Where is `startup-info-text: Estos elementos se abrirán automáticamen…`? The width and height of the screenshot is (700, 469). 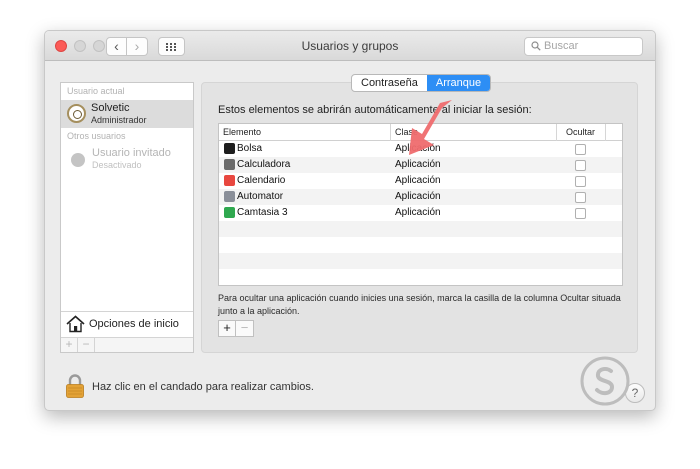
startup-info-text: Estos elementos se abrirán automáticamen… is located at coordinates (375, 110).